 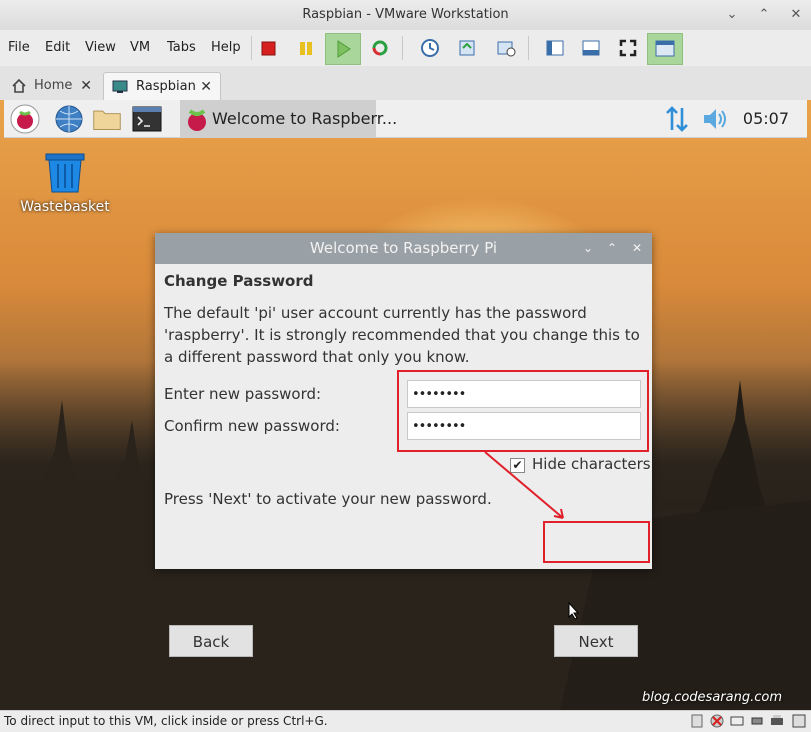 I want to click on play-icon, so click(x=344, y=49).